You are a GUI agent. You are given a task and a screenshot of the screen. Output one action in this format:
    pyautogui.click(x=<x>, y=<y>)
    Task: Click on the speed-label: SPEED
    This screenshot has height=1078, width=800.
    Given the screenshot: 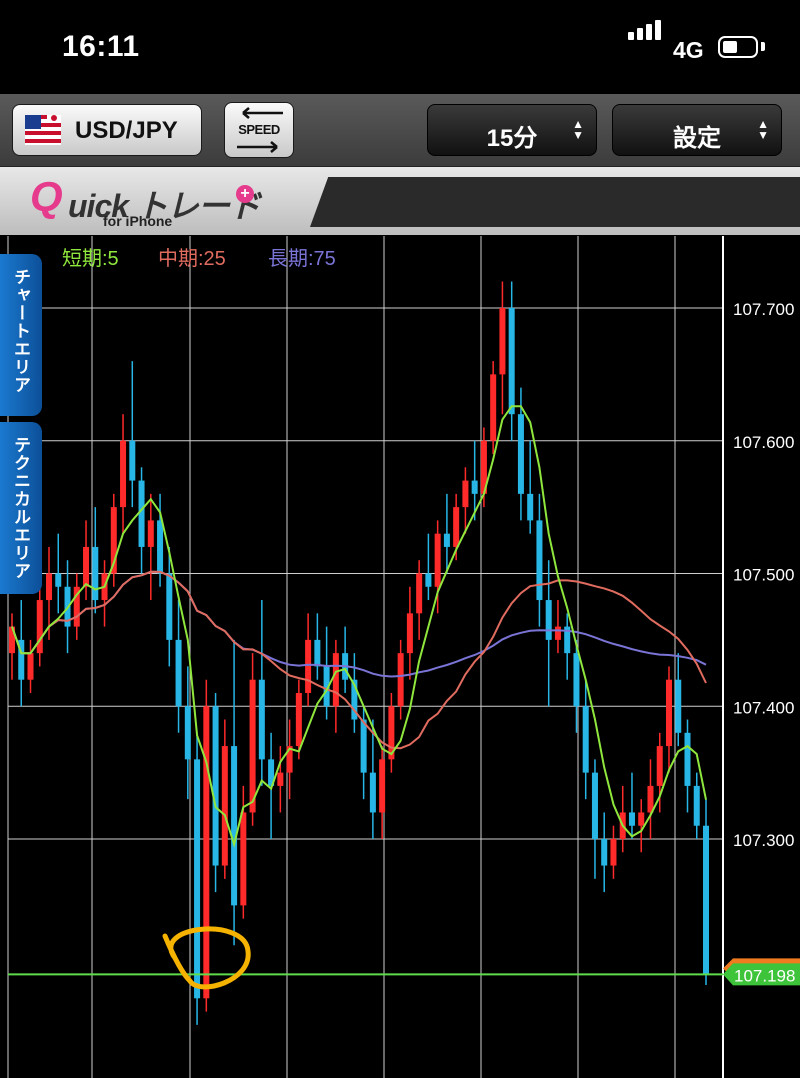 What is the action you would take?
    pyautogui.click(x=259, y=129)
    